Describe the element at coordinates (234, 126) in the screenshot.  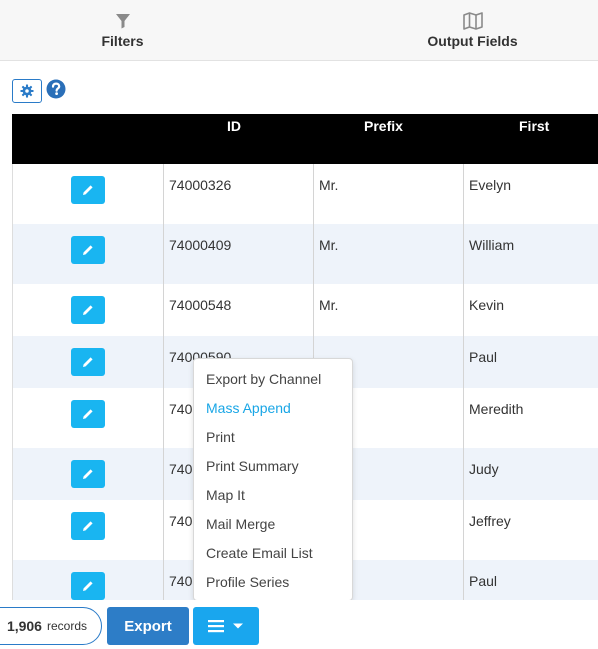
I see `header-id: ID` at that location.